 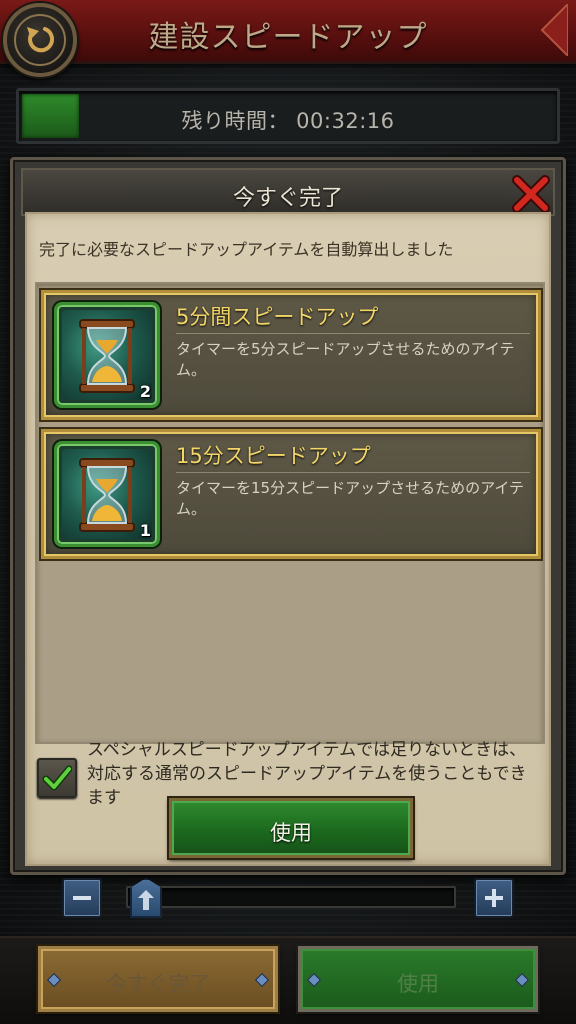 I want to click on item-count: 2, so click(x=145, y=391).